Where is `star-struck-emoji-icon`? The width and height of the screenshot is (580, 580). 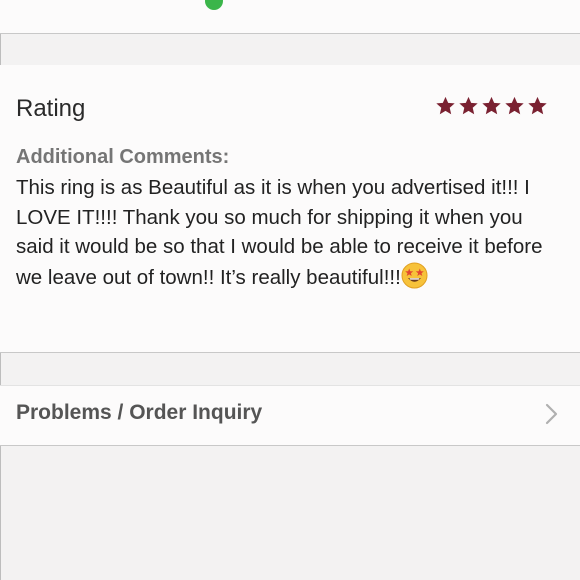 star-struck-emoji-icon is located at coordinates (414, 275).